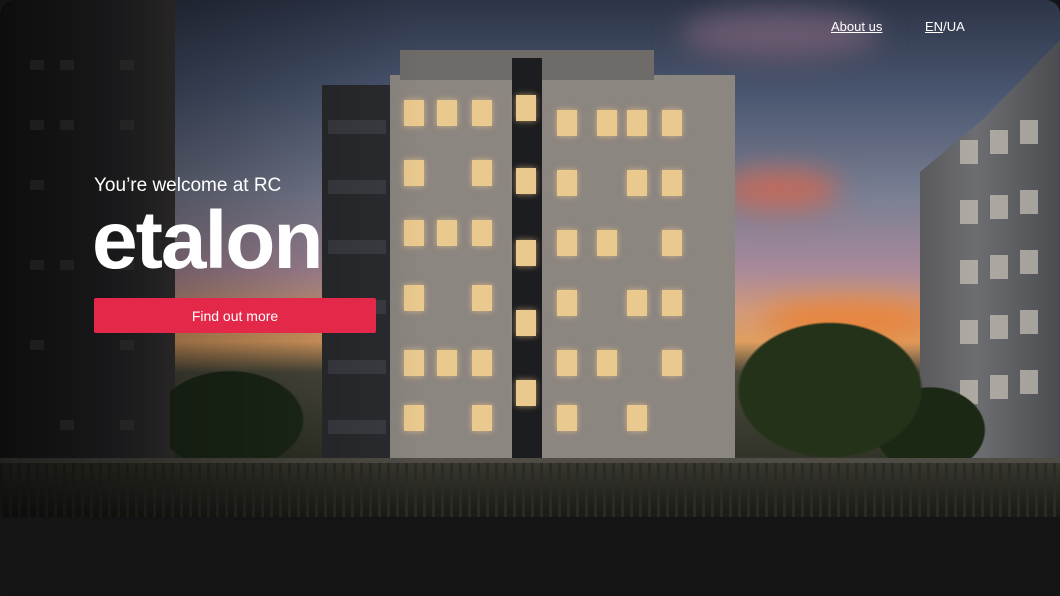 This screenshot has height=596, width=1060. What do you see at coordinates (934, 26) in the screenshot?
I see `lang-en-link: EN` at bounding box center [934, 26].